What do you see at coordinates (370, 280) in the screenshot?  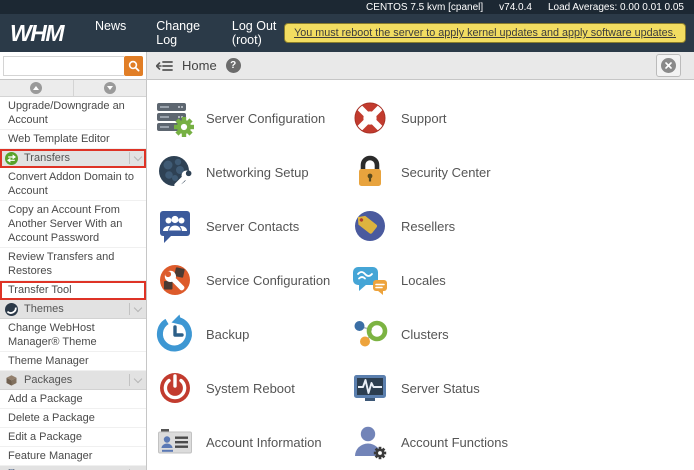 I see `locales-icon` at bounding box center [370, 280].